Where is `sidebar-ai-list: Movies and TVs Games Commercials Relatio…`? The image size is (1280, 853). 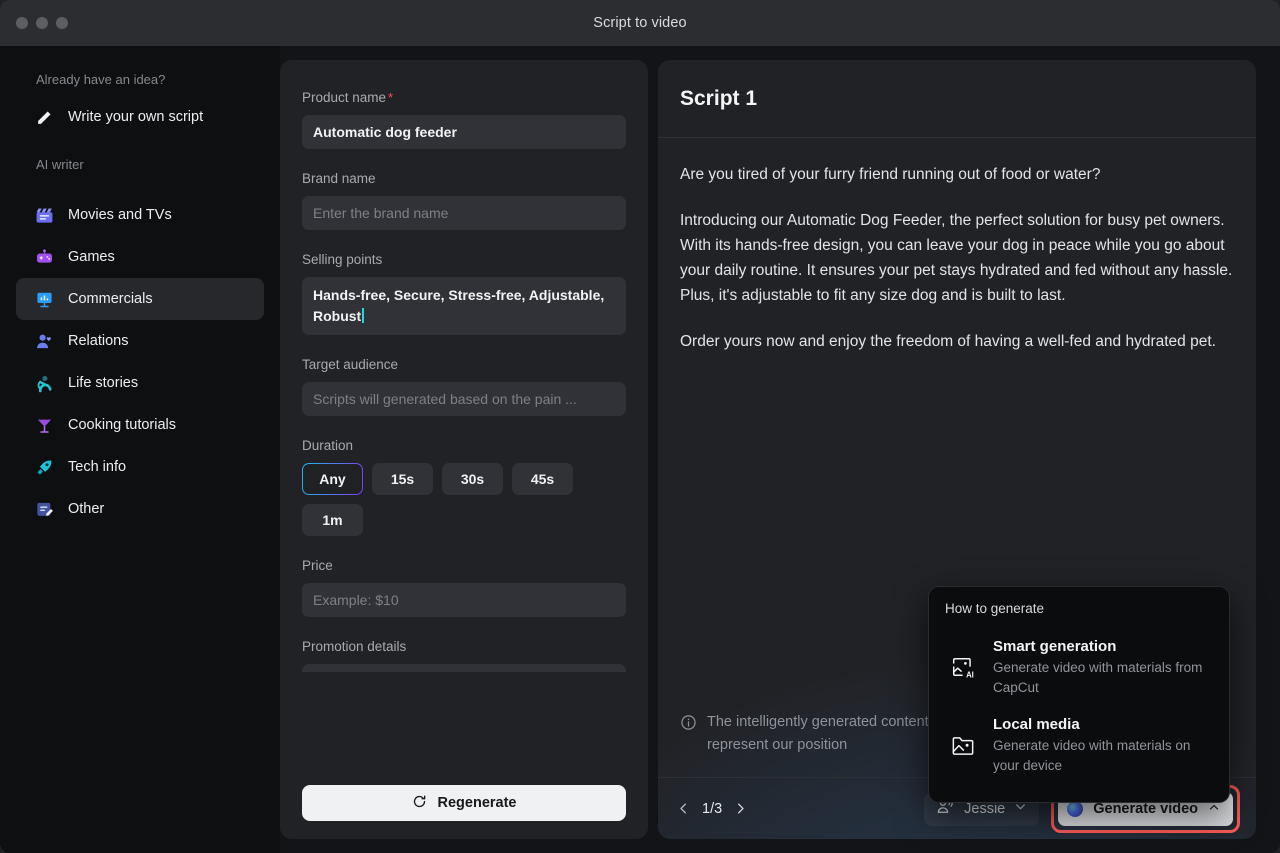
sidebar-ai-list: Movies and TVs Games Commercials Relatio… is located at coordinates (140, 362).